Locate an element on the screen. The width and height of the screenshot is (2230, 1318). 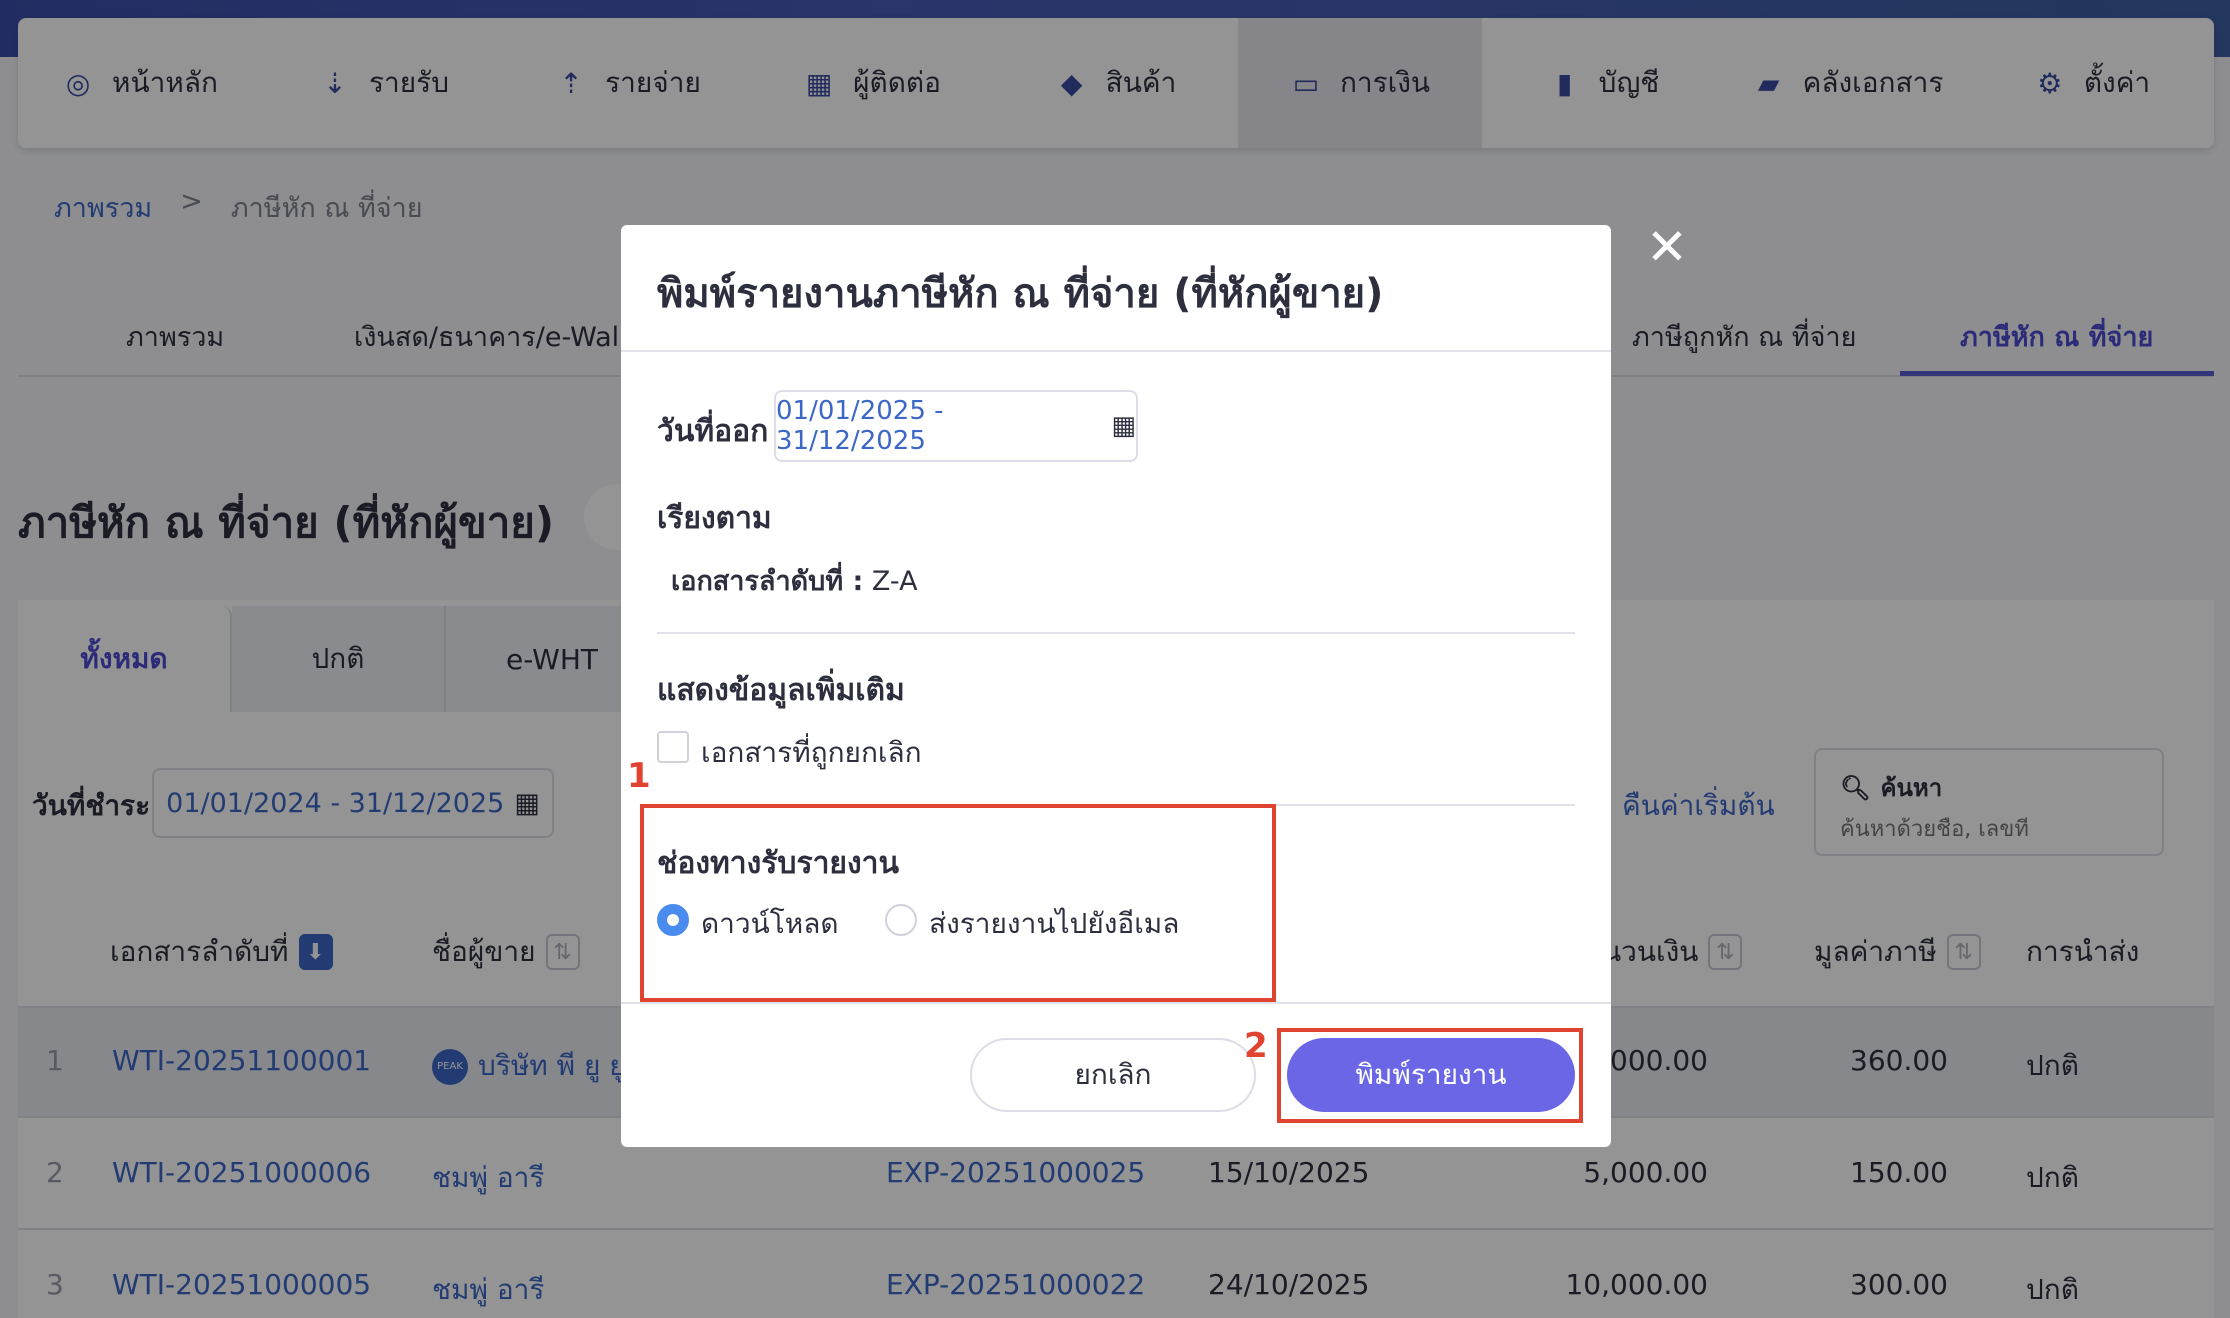
cancelled-docs-checkbox is located at coordinates (673, 747).